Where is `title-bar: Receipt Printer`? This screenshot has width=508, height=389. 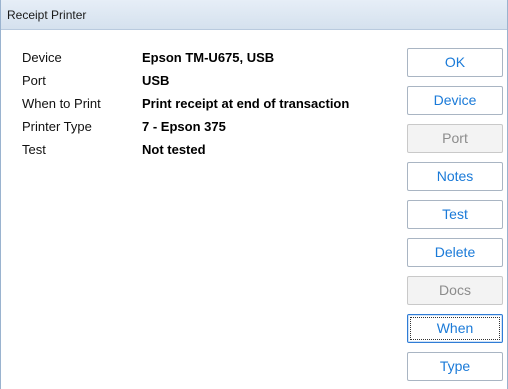
title-bar: Receipt Printer is located at coordinates (254, 15).